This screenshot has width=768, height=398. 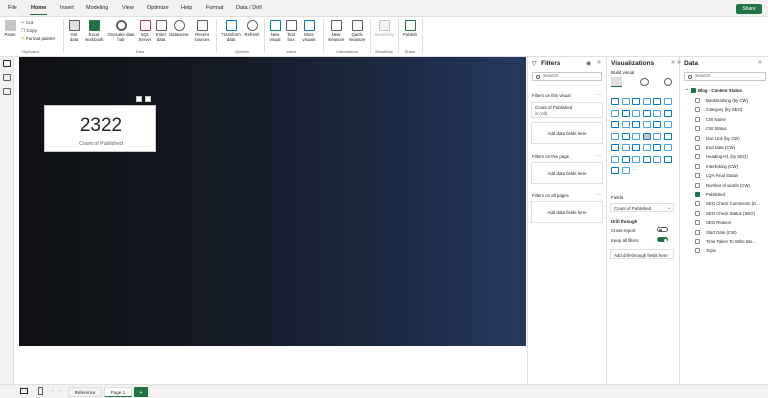 I want to click on data-field-row: Published, so click(x=724, y=195).